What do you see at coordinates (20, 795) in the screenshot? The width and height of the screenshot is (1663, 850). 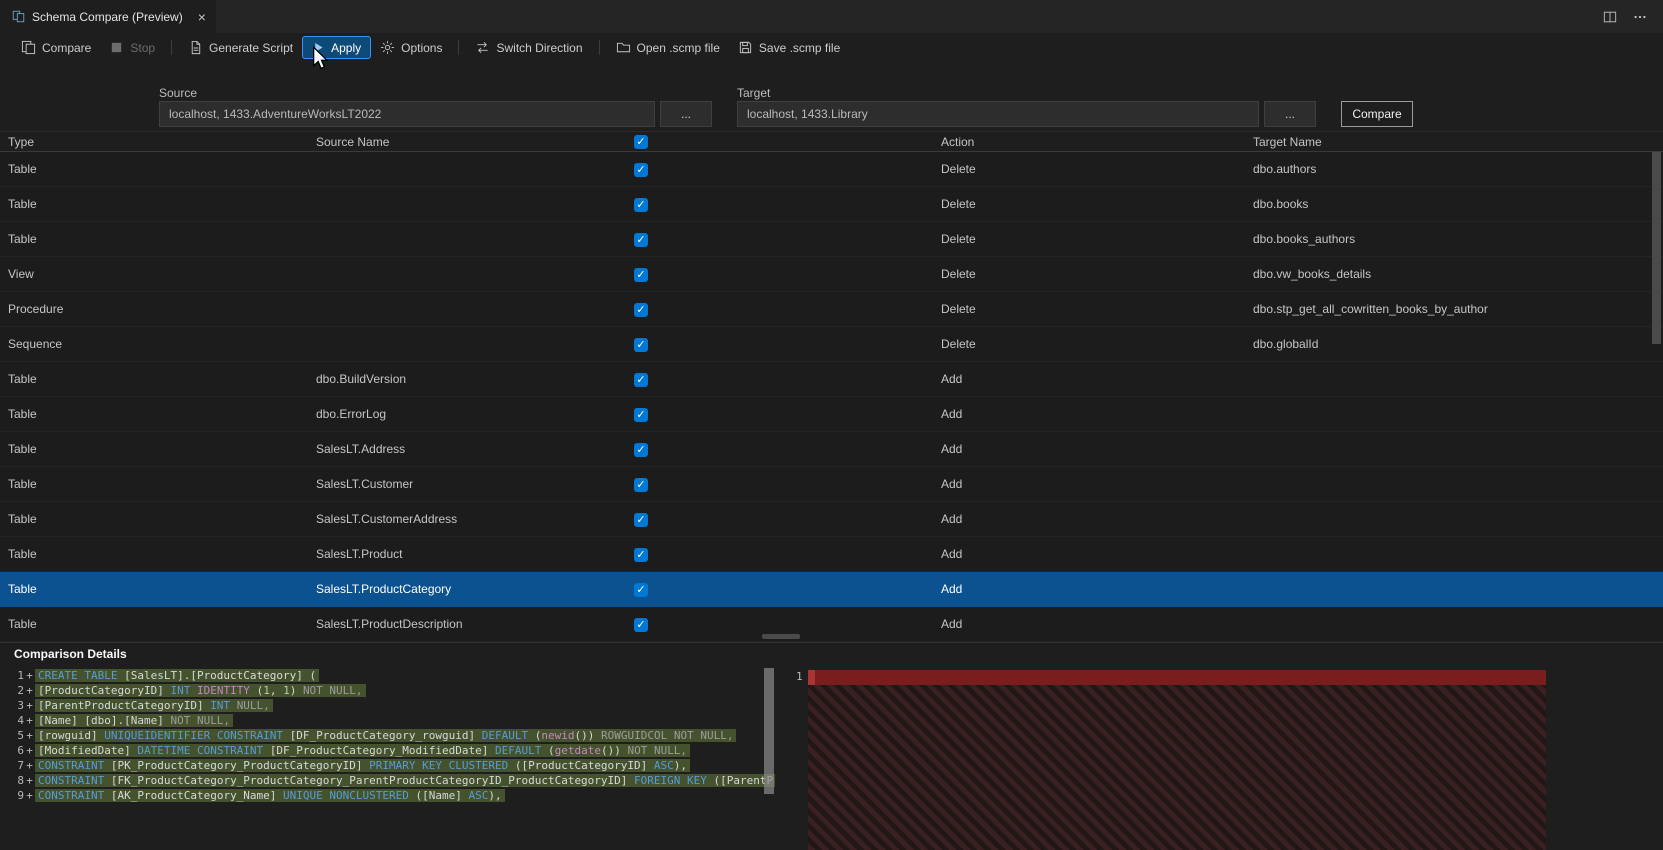 I see `line-number: 9` at bounding box center [20, 795].